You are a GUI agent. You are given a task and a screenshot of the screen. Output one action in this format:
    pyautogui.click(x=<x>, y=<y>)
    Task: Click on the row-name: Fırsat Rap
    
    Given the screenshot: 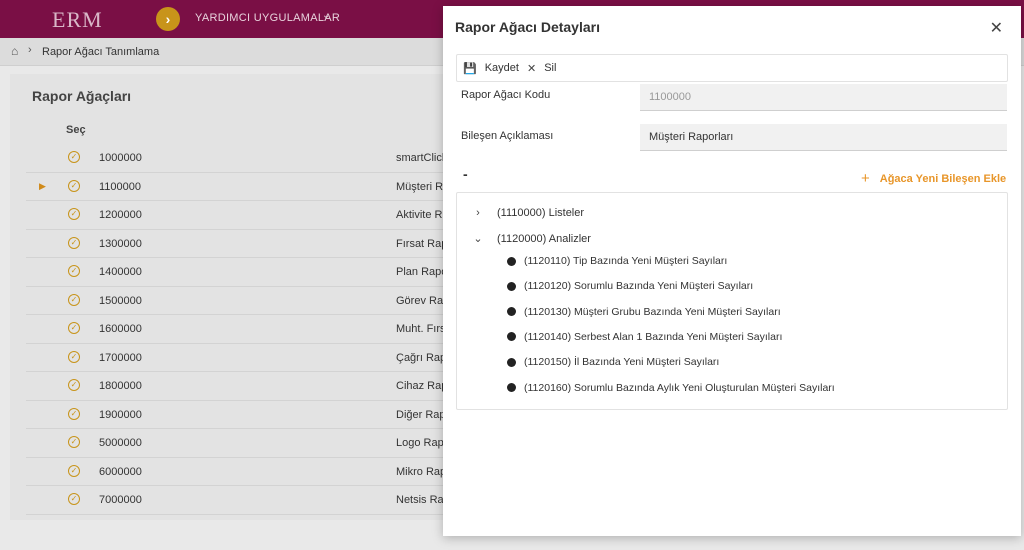 What is the action you would take?
    pyautogui.click(x=422, y=243)
    